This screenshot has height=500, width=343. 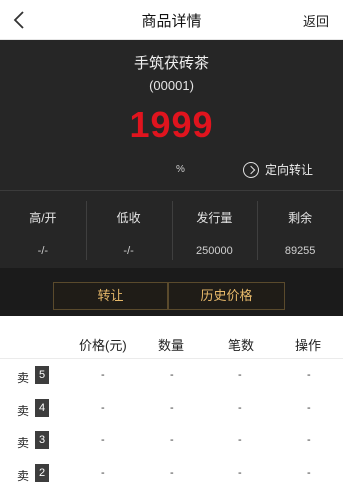 What do you see at coordinates (241, 345) in the screenshot?
I see `column-header-count: 笔数` at bounding box center [241, 345].